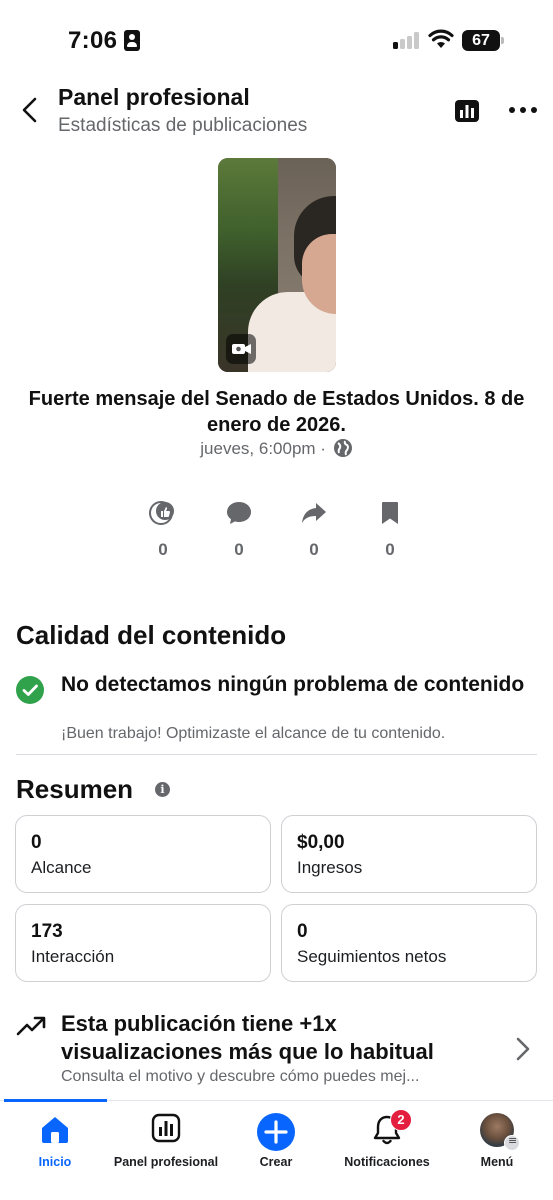 The height and width of the screenshot is (1200, 553). What do you see at coordinates (30, 690) in the screenshot?
I see `check-circle-icon` at bounding box center [30, 690].